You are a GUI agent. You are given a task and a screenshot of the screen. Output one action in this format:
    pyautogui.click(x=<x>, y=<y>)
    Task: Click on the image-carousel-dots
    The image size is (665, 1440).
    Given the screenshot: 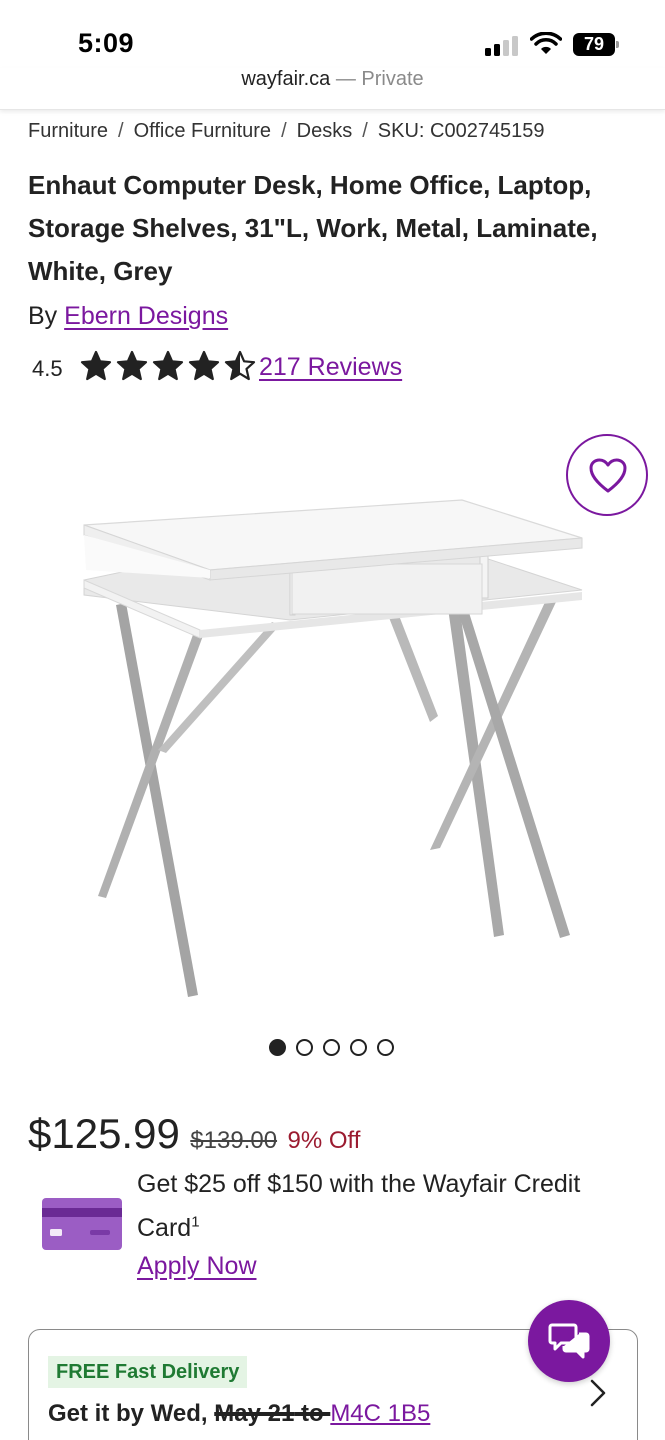 What is the action you would take?
    pyautogui.click(x=334, y=1048)
    